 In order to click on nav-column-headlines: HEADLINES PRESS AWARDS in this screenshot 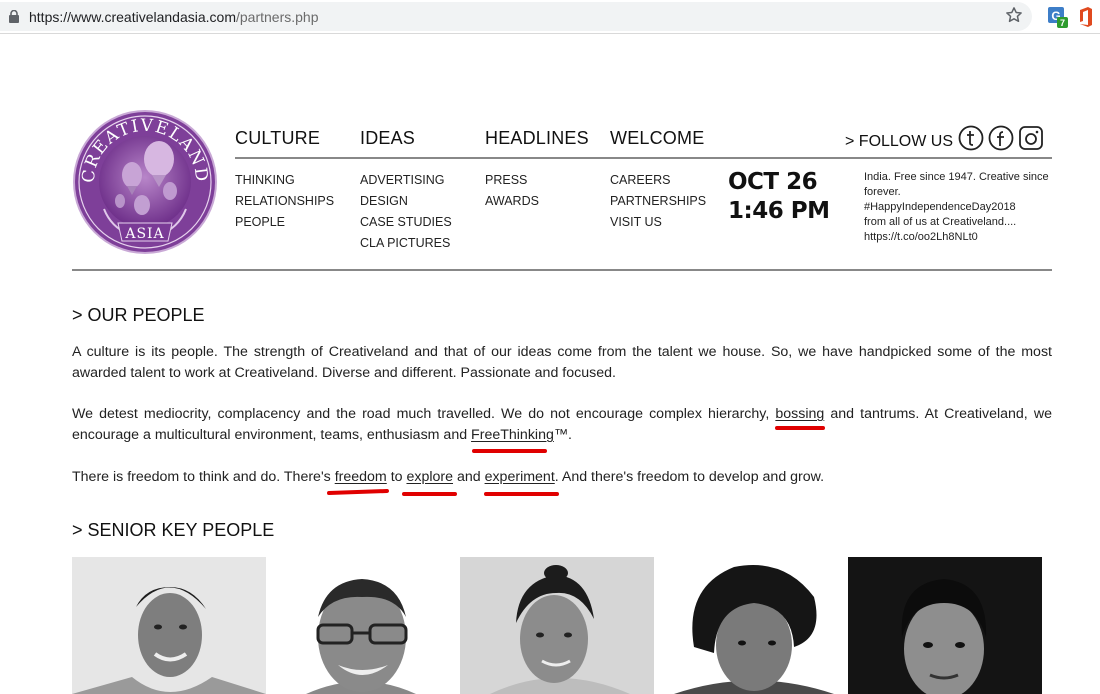, I will do `click(537, 168)`.